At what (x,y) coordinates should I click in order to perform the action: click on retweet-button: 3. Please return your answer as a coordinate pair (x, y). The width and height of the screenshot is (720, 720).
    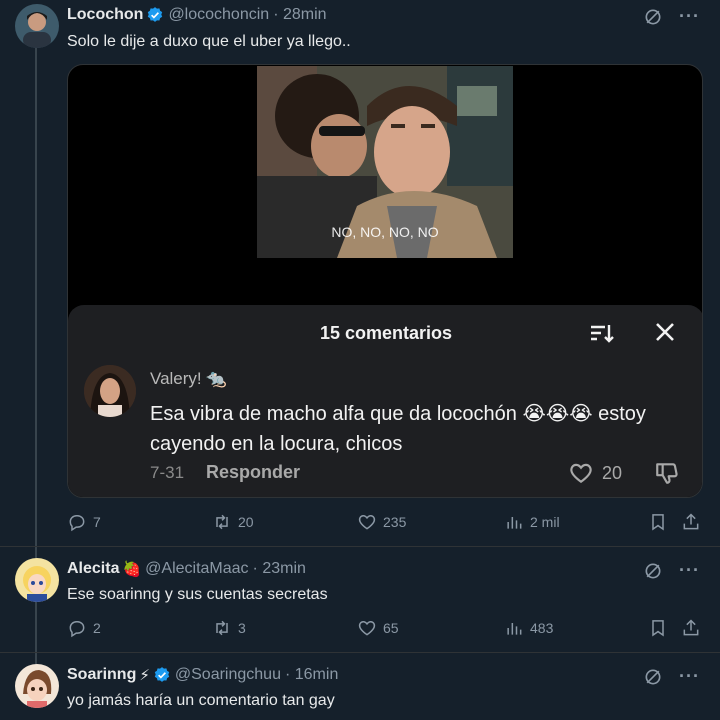
    Looking at the image, I should click on (229, 628).